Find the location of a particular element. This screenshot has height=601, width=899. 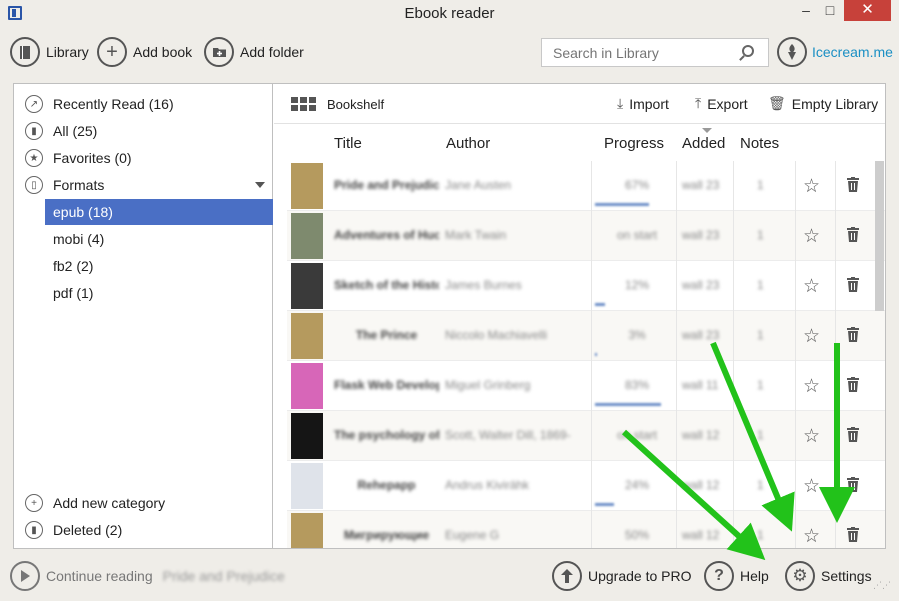

brand-link: Icecream.me is located at coordinates (835, 52).